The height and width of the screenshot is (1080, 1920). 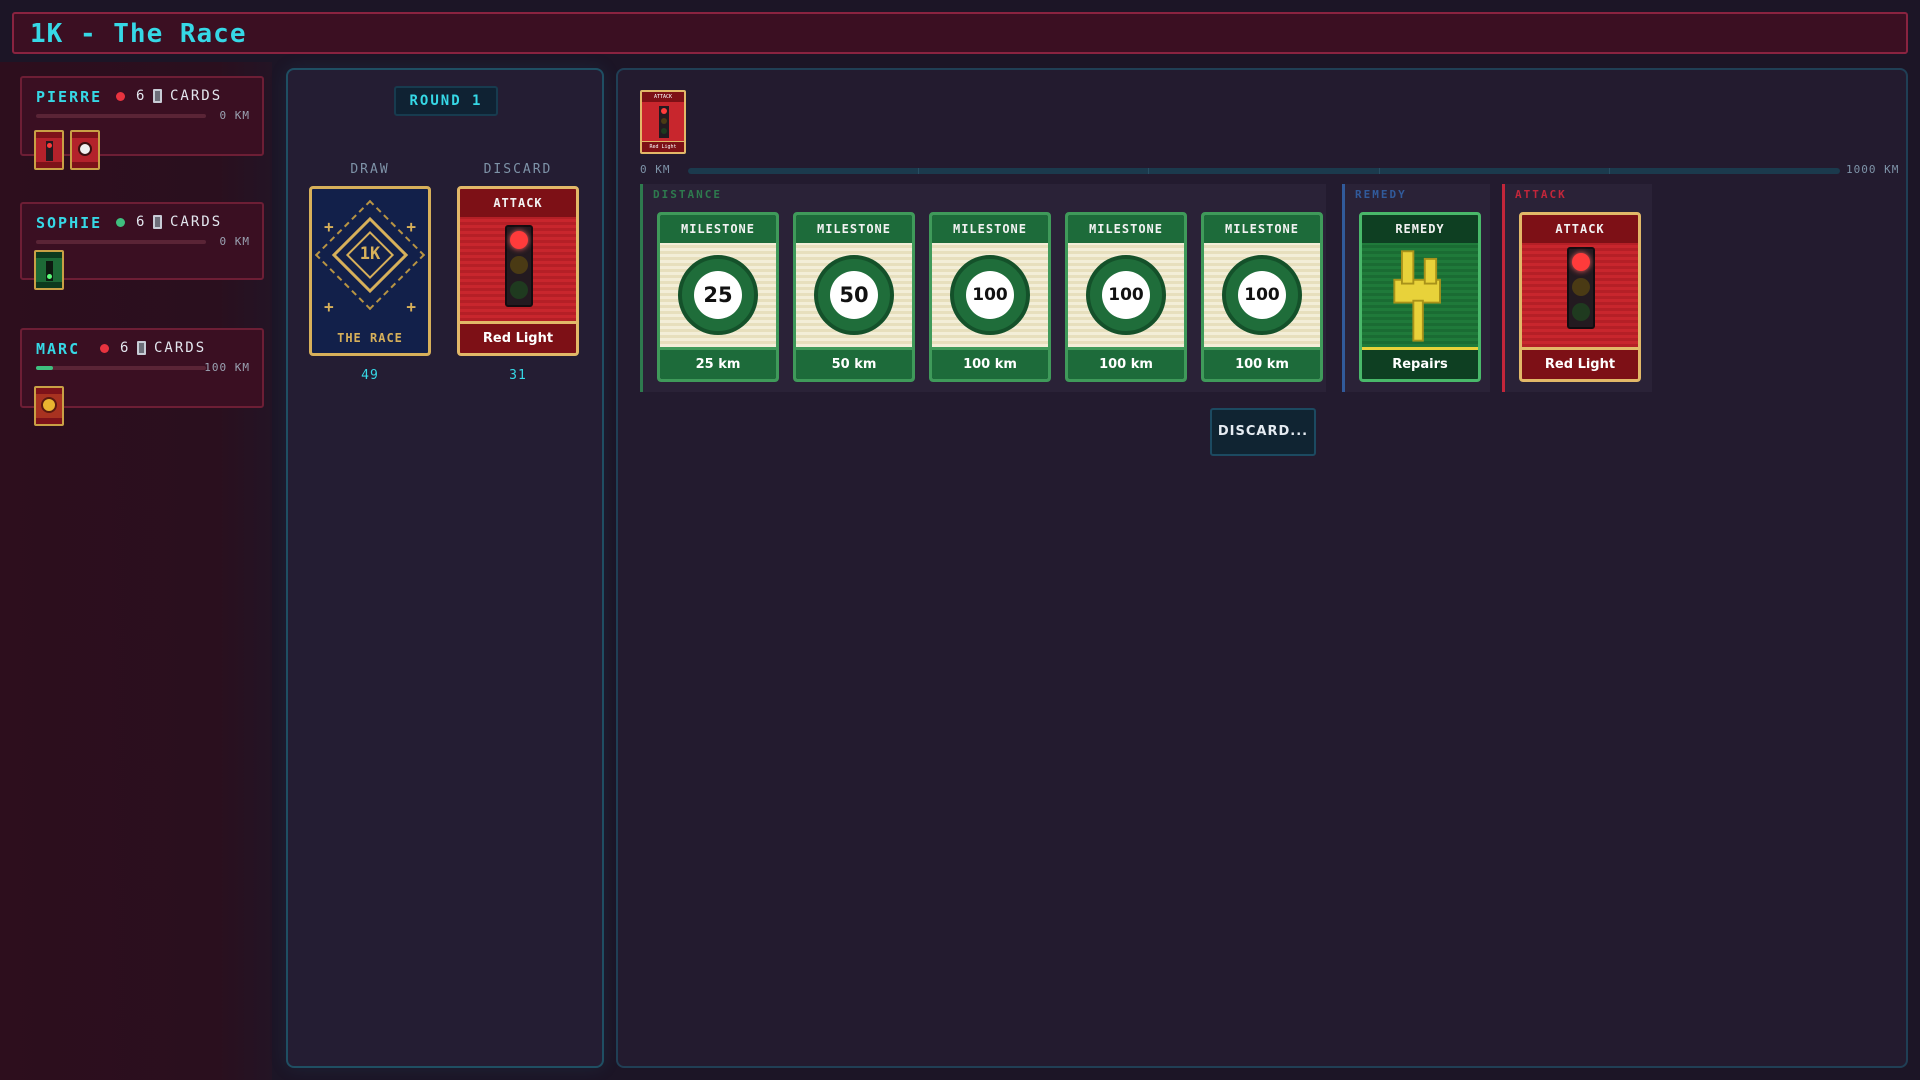 I want to click on milestone-sign-icon: 25, so click(x=718, y=295).